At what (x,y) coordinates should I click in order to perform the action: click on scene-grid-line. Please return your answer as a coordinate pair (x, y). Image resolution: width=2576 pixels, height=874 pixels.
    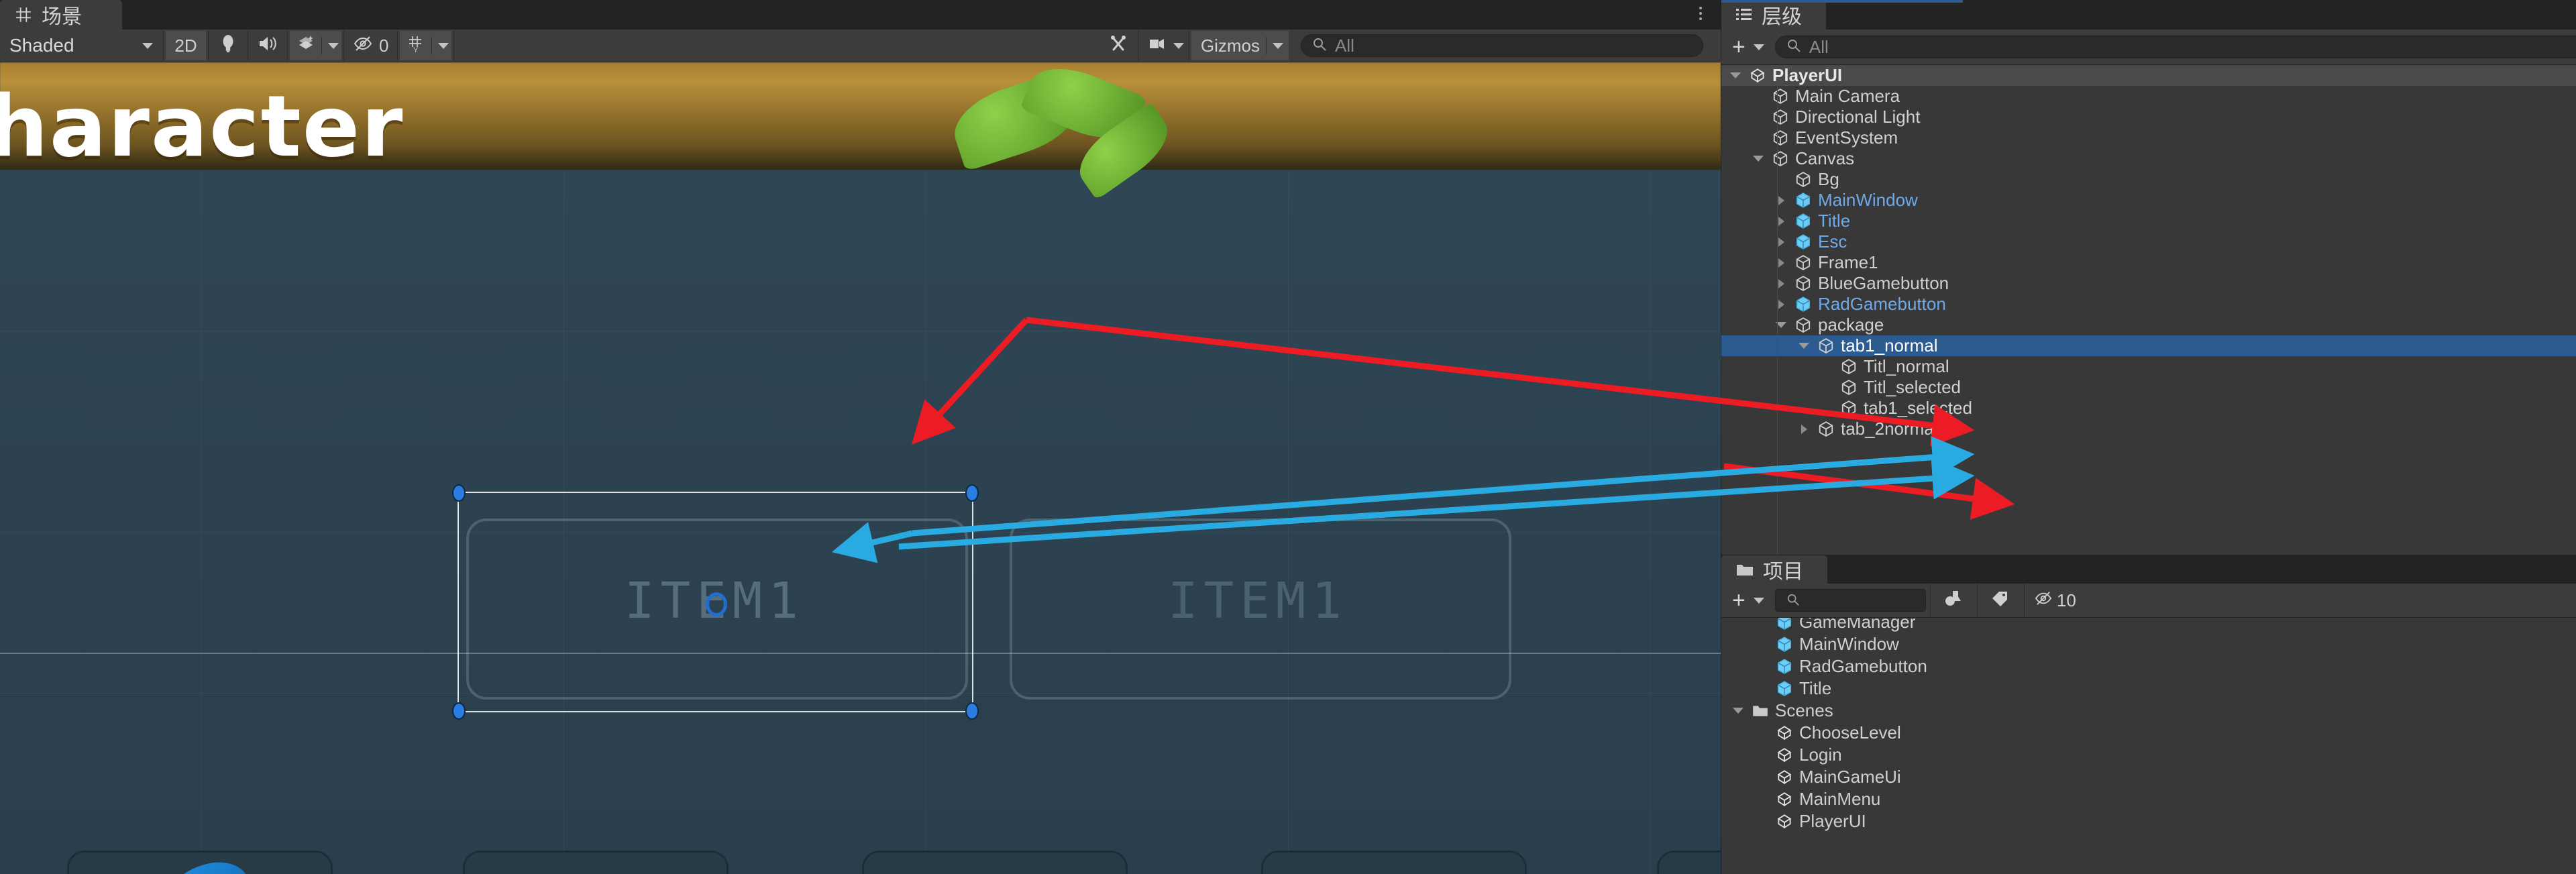
    Looking at the image, I should click on (1288, 468).